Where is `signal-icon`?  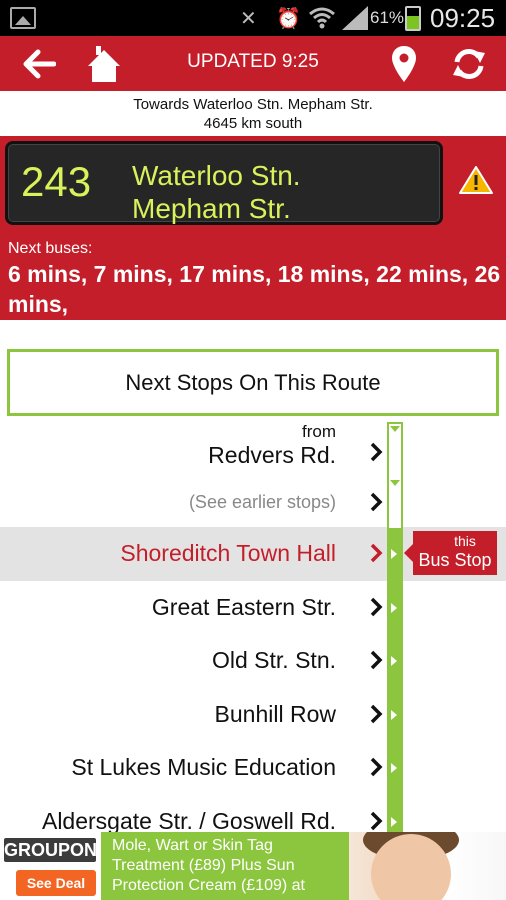
signal-icon is located at coordinates (355, 18).